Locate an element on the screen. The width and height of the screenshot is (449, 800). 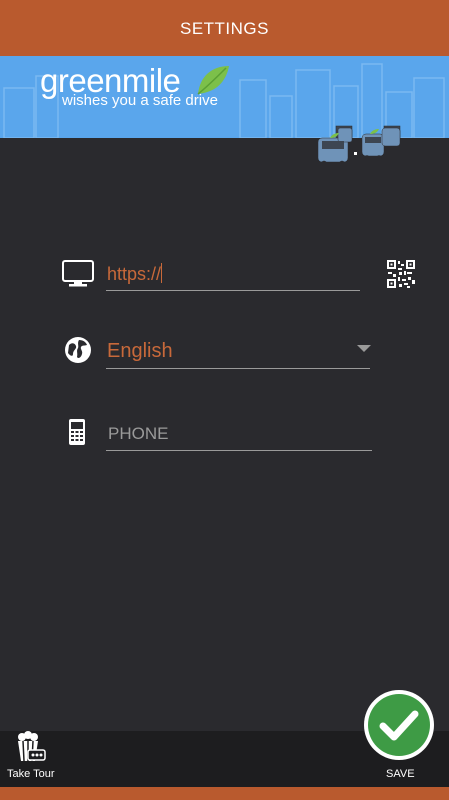
language-underline is located at coordinates (238, 368).